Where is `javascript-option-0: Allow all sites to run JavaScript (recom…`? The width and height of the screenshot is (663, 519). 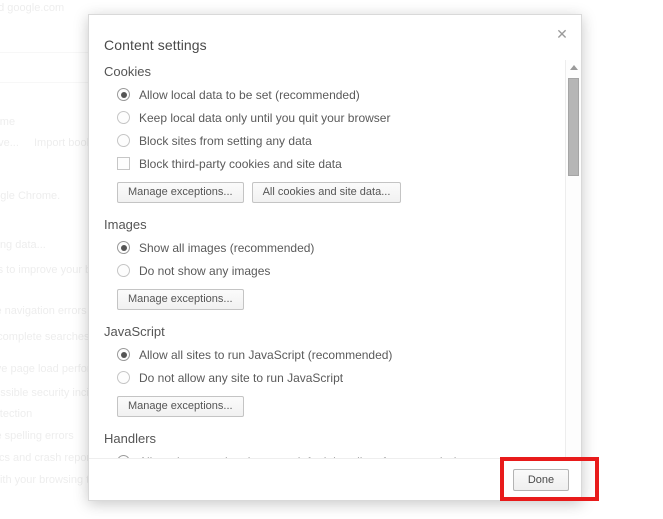
javascript-option-0: Allow all sites to run JavaScript (recom… is located at coordinates (337, 354).